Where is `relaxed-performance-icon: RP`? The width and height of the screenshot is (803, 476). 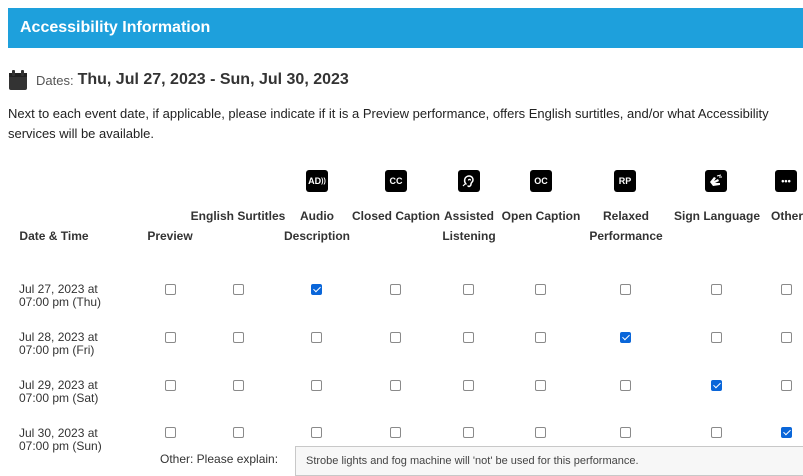
relaxed-performance-icon: RP is located at coordinates (625, 181).